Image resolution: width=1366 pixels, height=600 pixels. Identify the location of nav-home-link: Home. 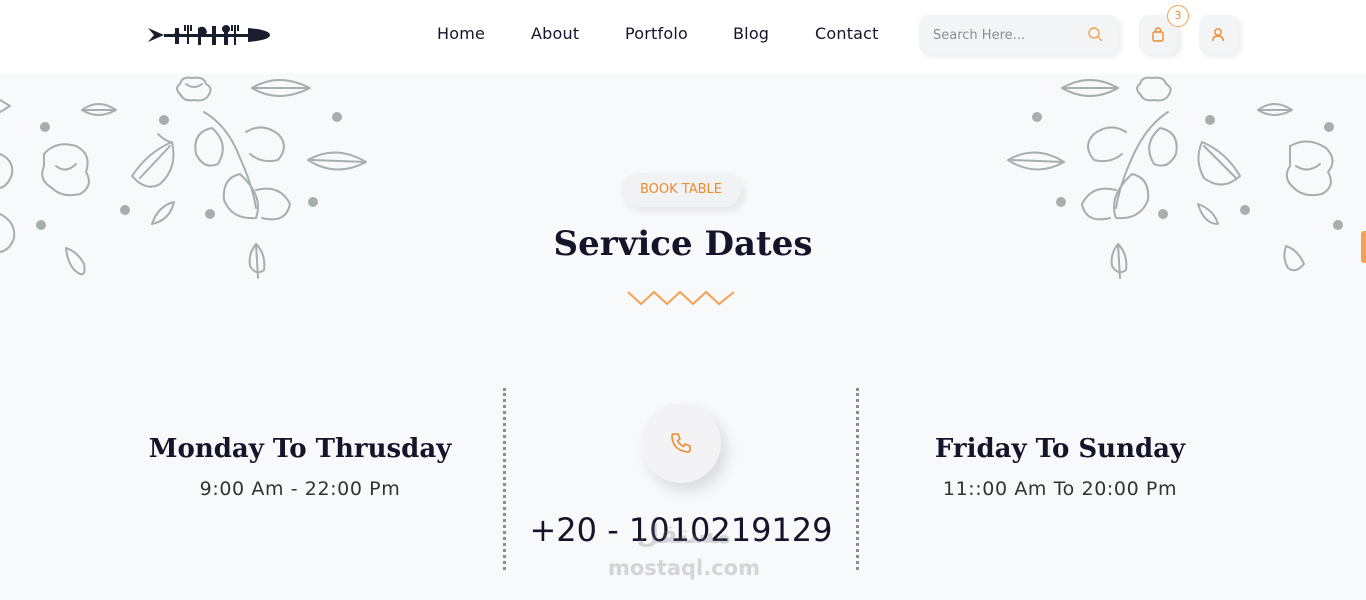
(461, 33).